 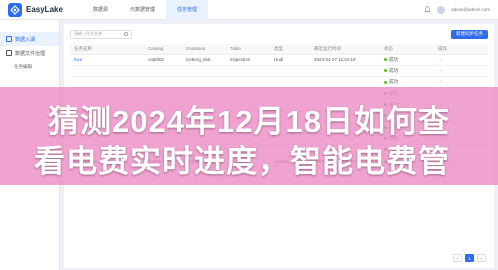 What do you see at coordinates (249, 121) in the screenshot?
I see `banner-headline-line-1: 猜测2024年12月18日如何查` at bounding box center [249, 121].